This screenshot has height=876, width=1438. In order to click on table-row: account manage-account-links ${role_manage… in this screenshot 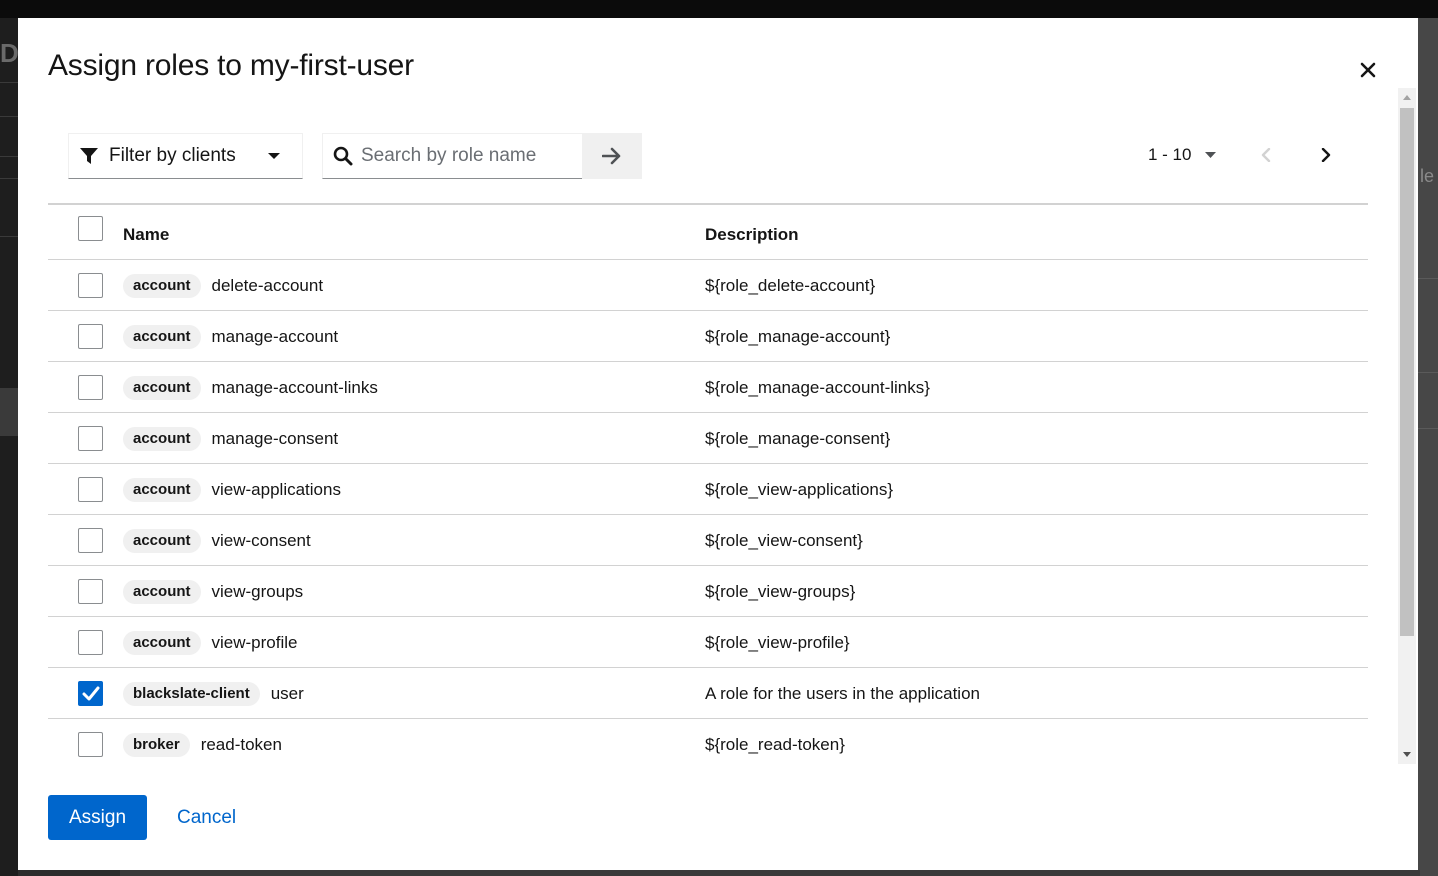, I will do `click(708, 387)`.